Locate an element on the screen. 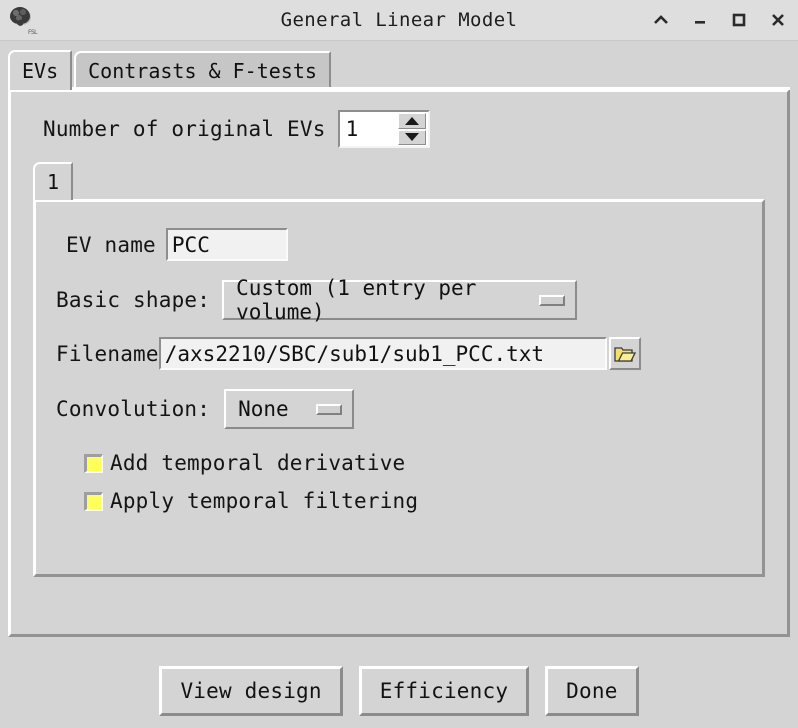  ev-name-label: EV name is located at coordinates (111, 244).